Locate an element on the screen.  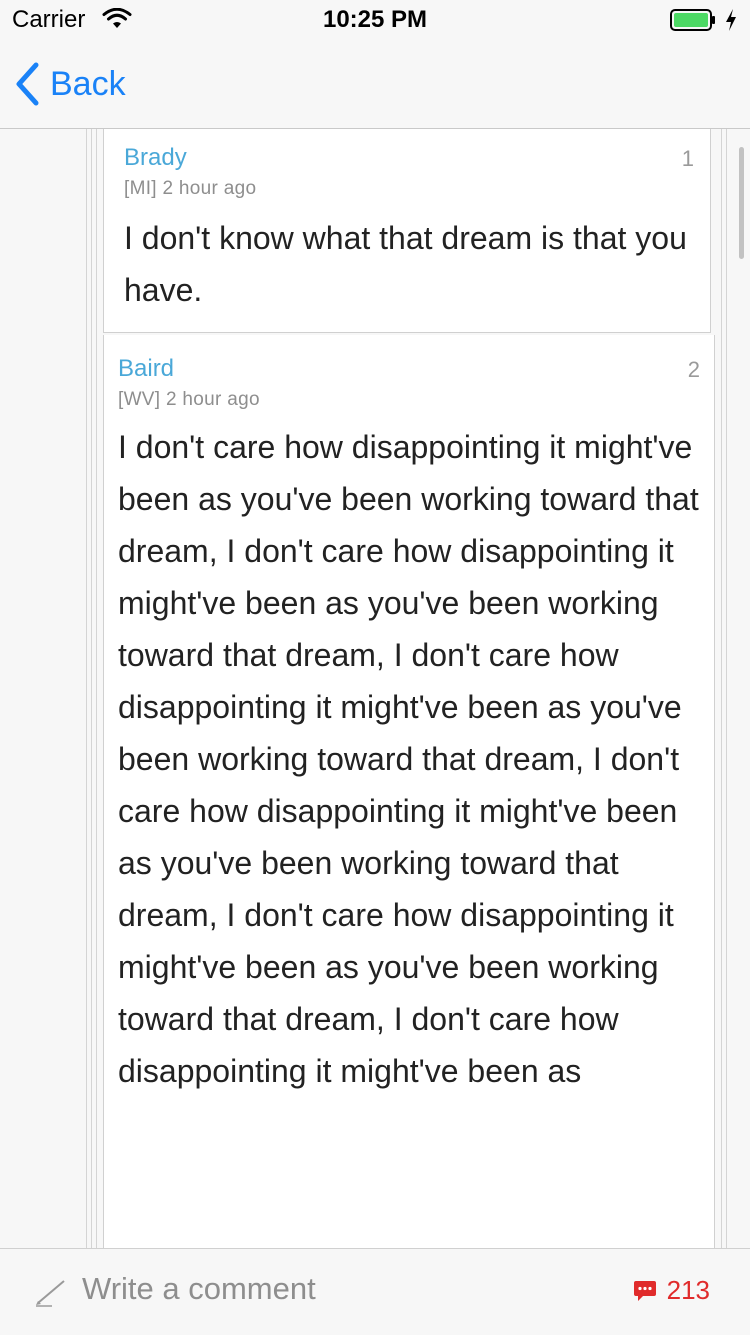
comment-region: [MI] is located at coordinates (140, 188).